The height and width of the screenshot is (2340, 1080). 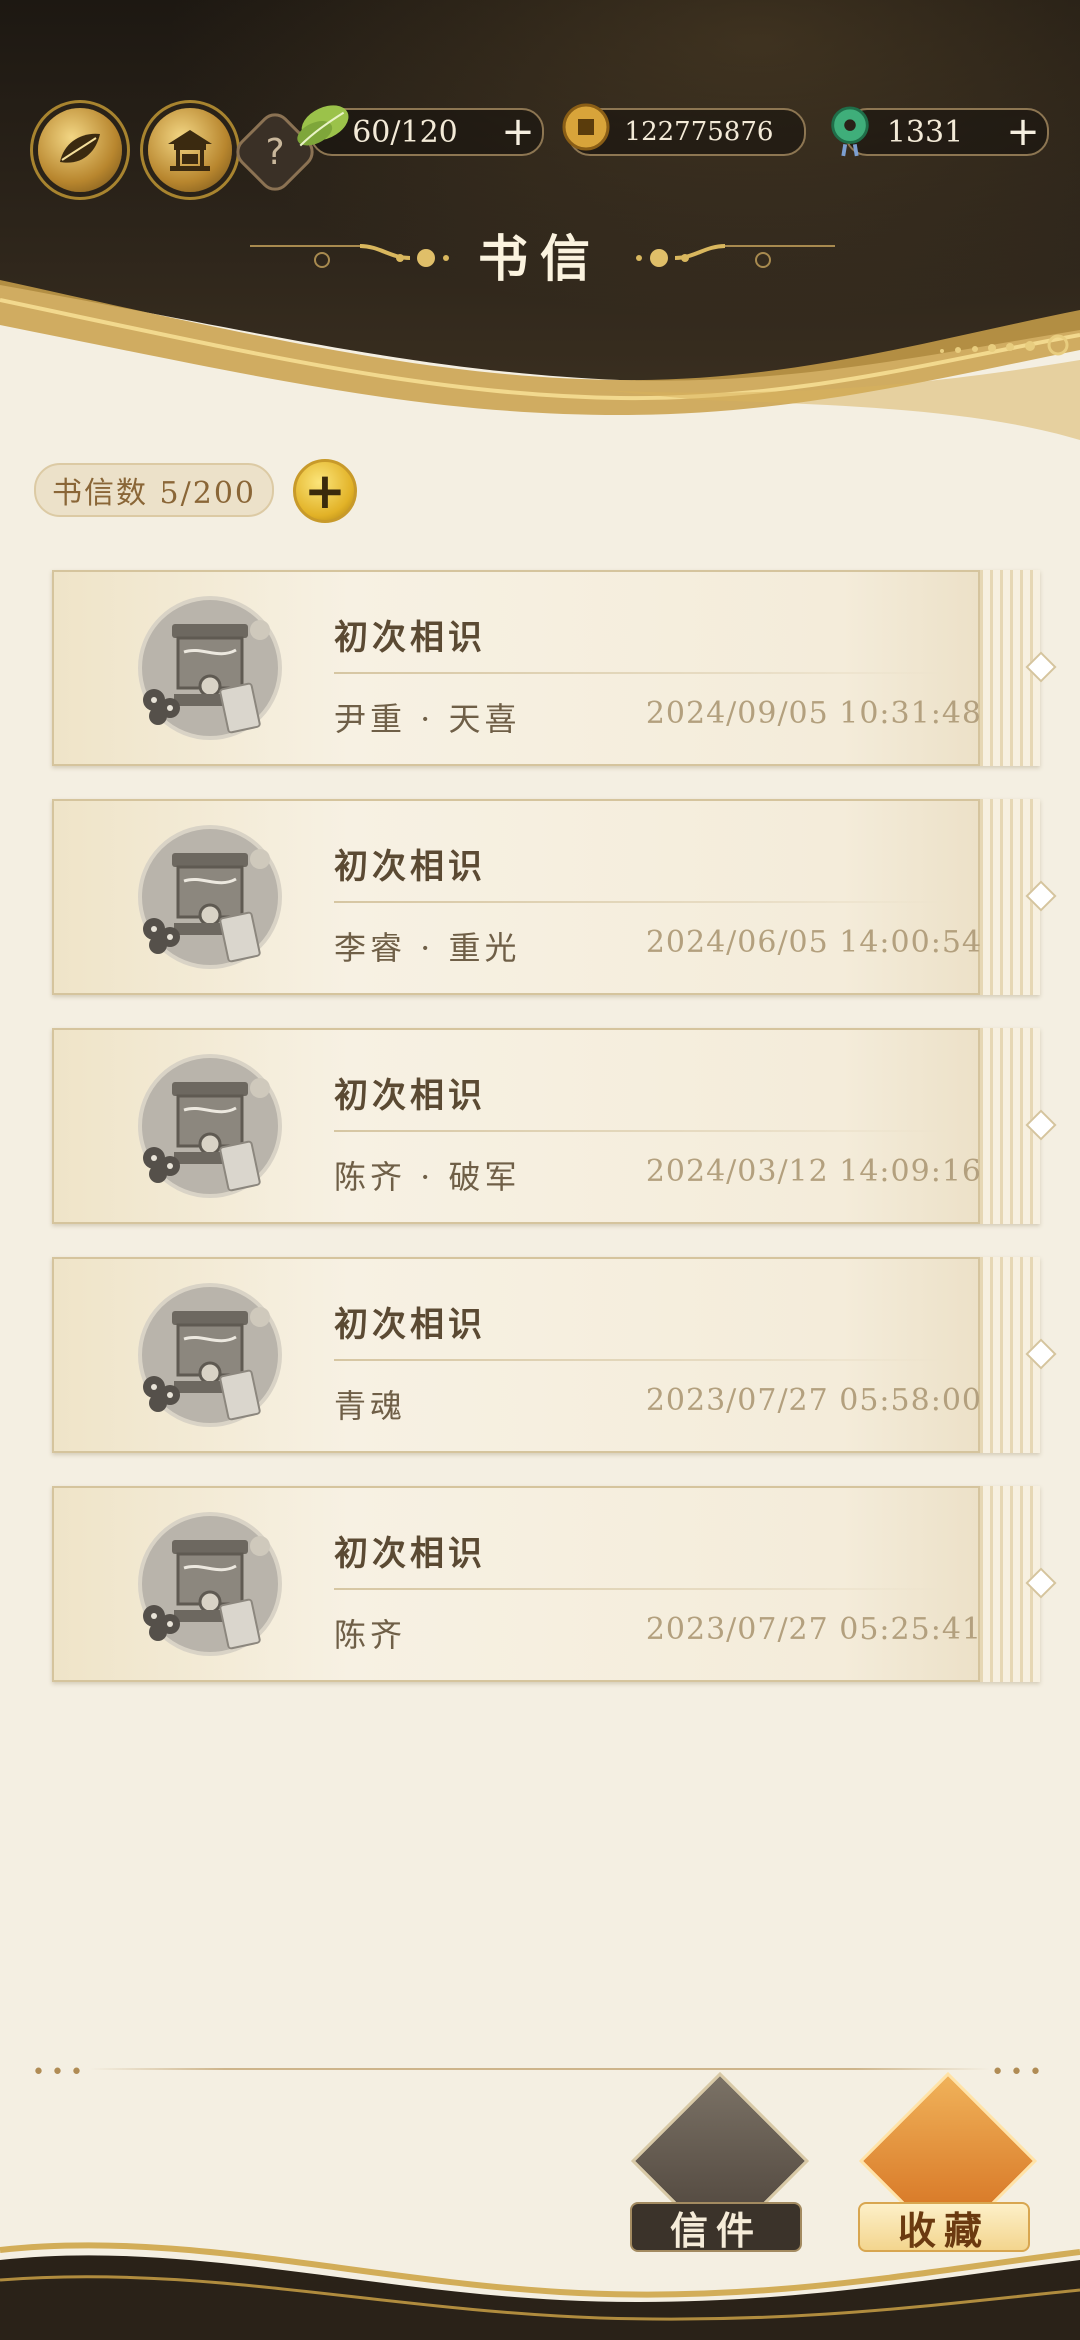 I want to click on jade-counter: 1331 +, so click(x=947, y=132).